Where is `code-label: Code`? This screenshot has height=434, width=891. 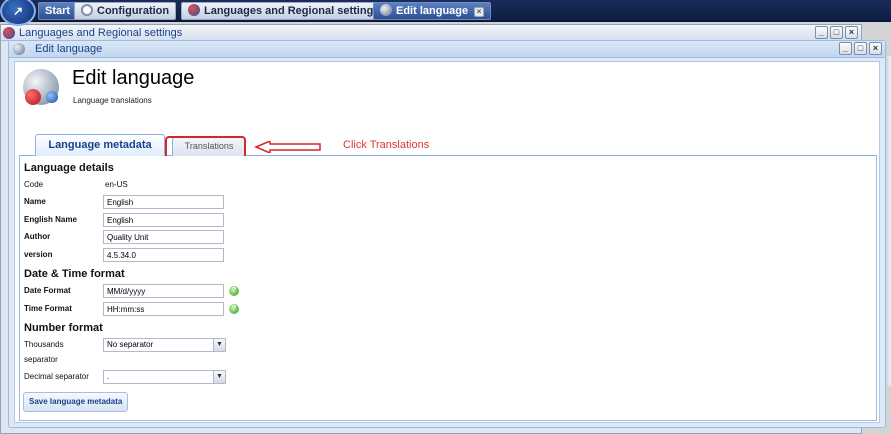 code-label: Code is located at coordinates (34, 184).